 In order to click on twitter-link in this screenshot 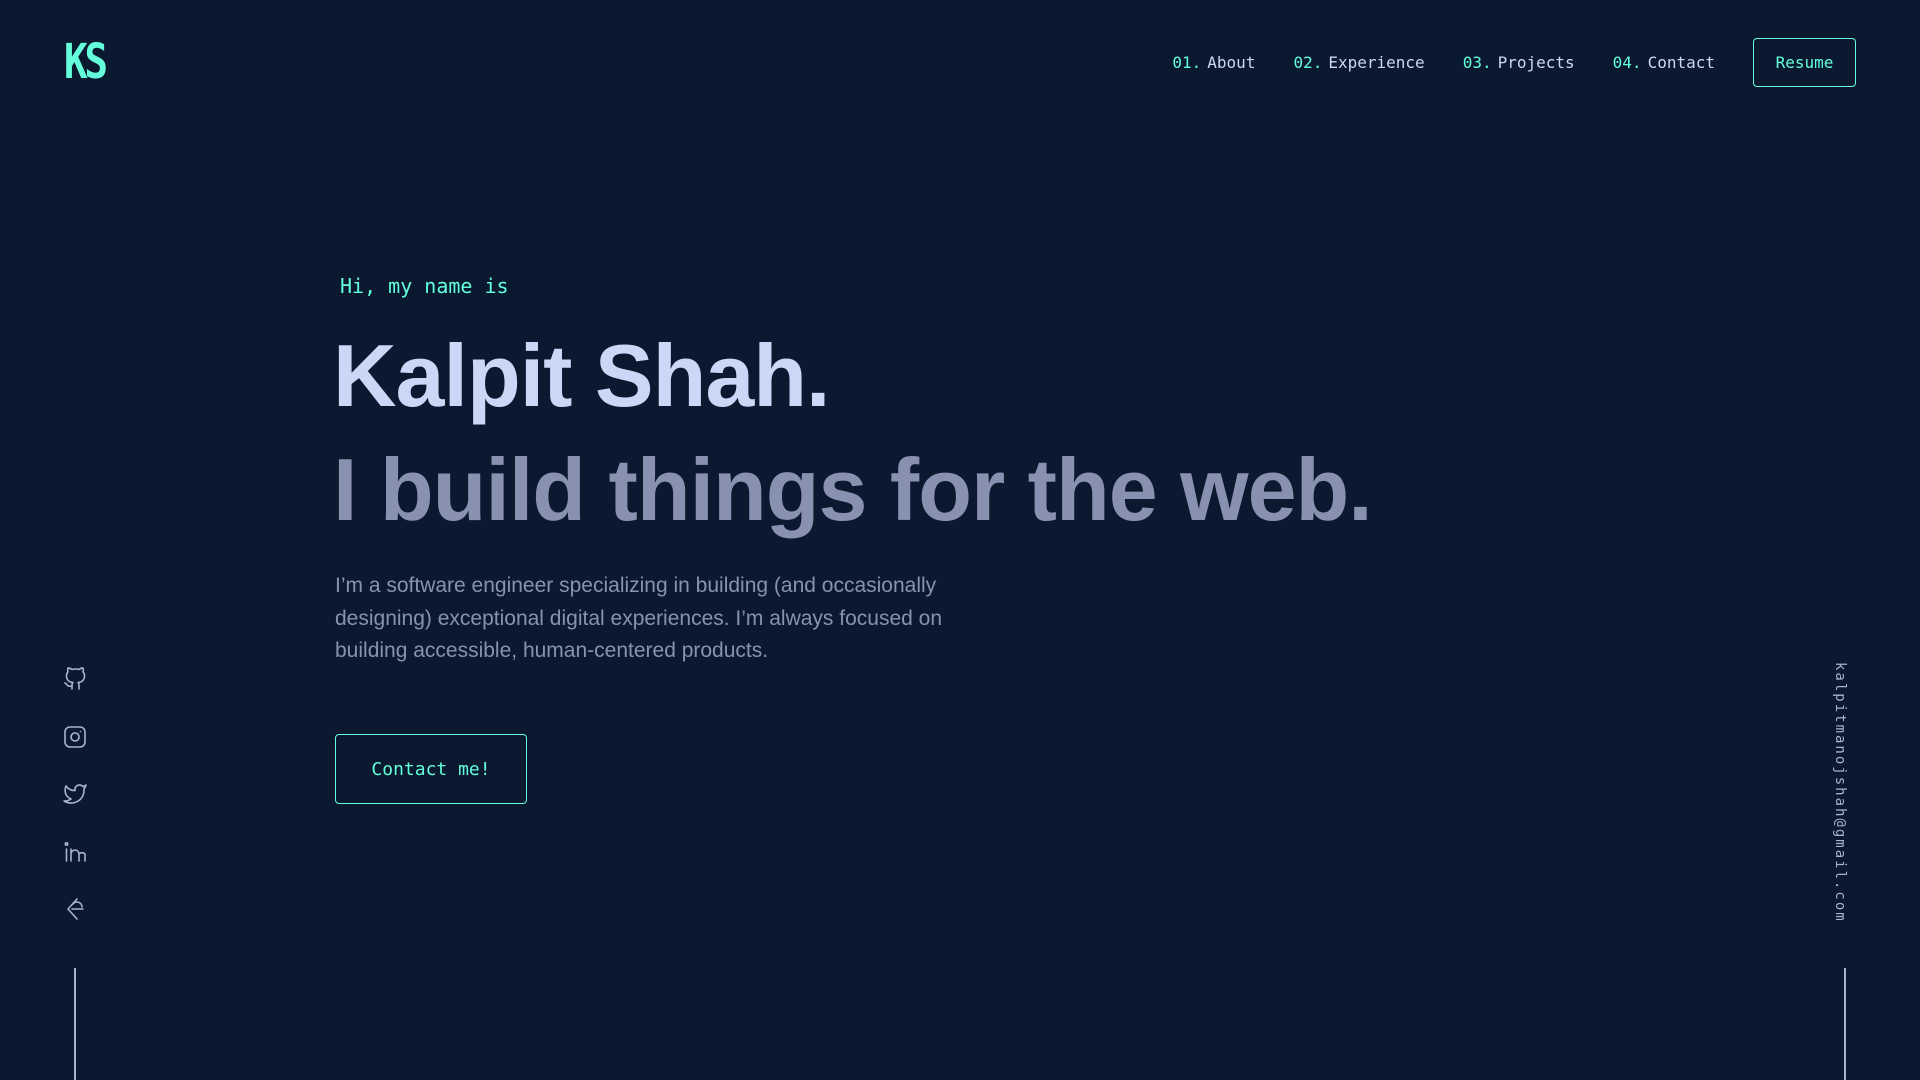, I will do `click(75, 794)`.